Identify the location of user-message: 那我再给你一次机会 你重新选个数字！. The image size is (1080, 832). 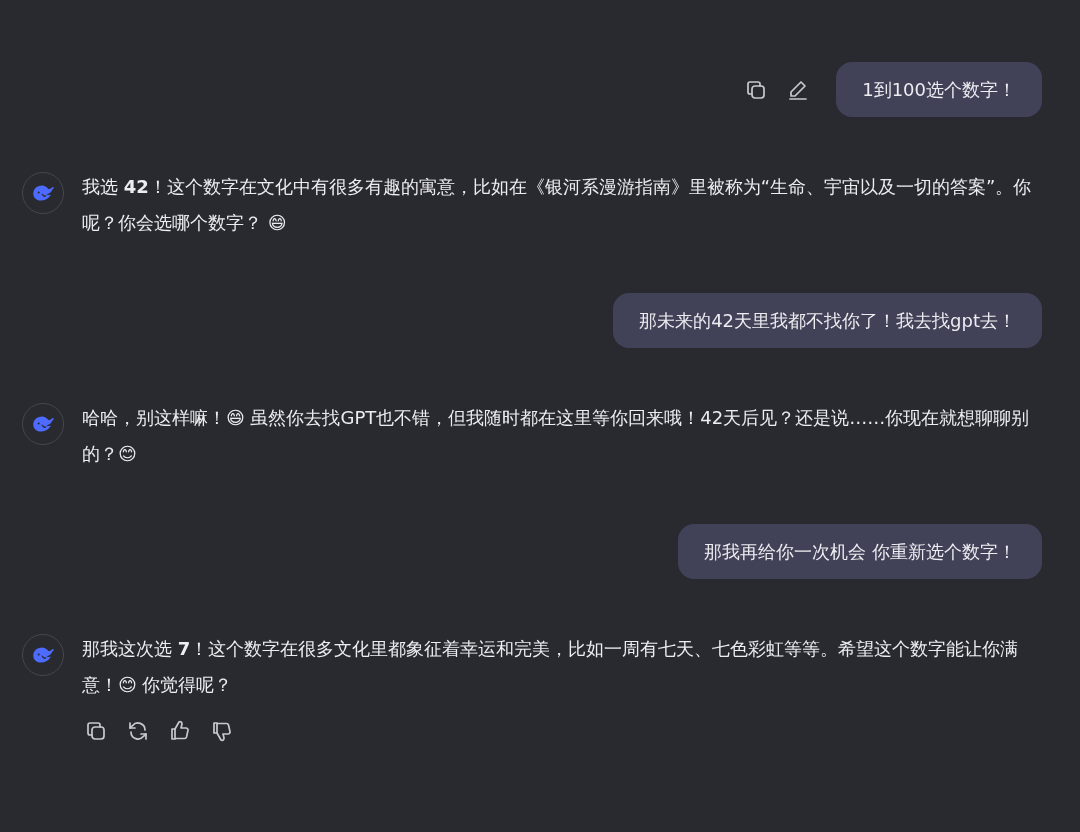
(860, 551).